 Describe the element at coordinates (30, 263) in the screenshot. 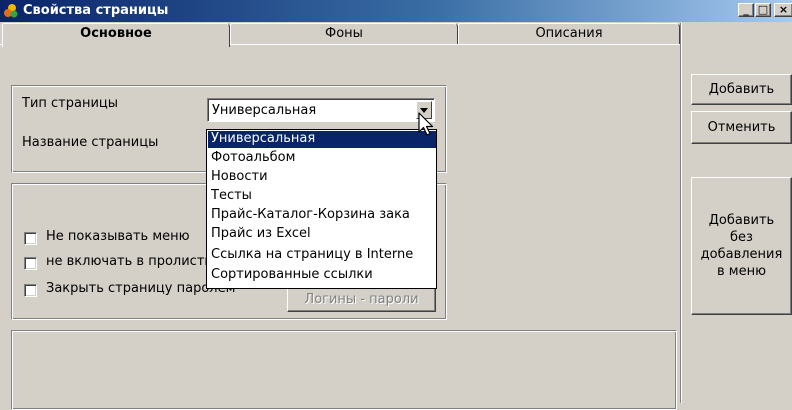

I see `exclude-scroll-checkbox` at that location.